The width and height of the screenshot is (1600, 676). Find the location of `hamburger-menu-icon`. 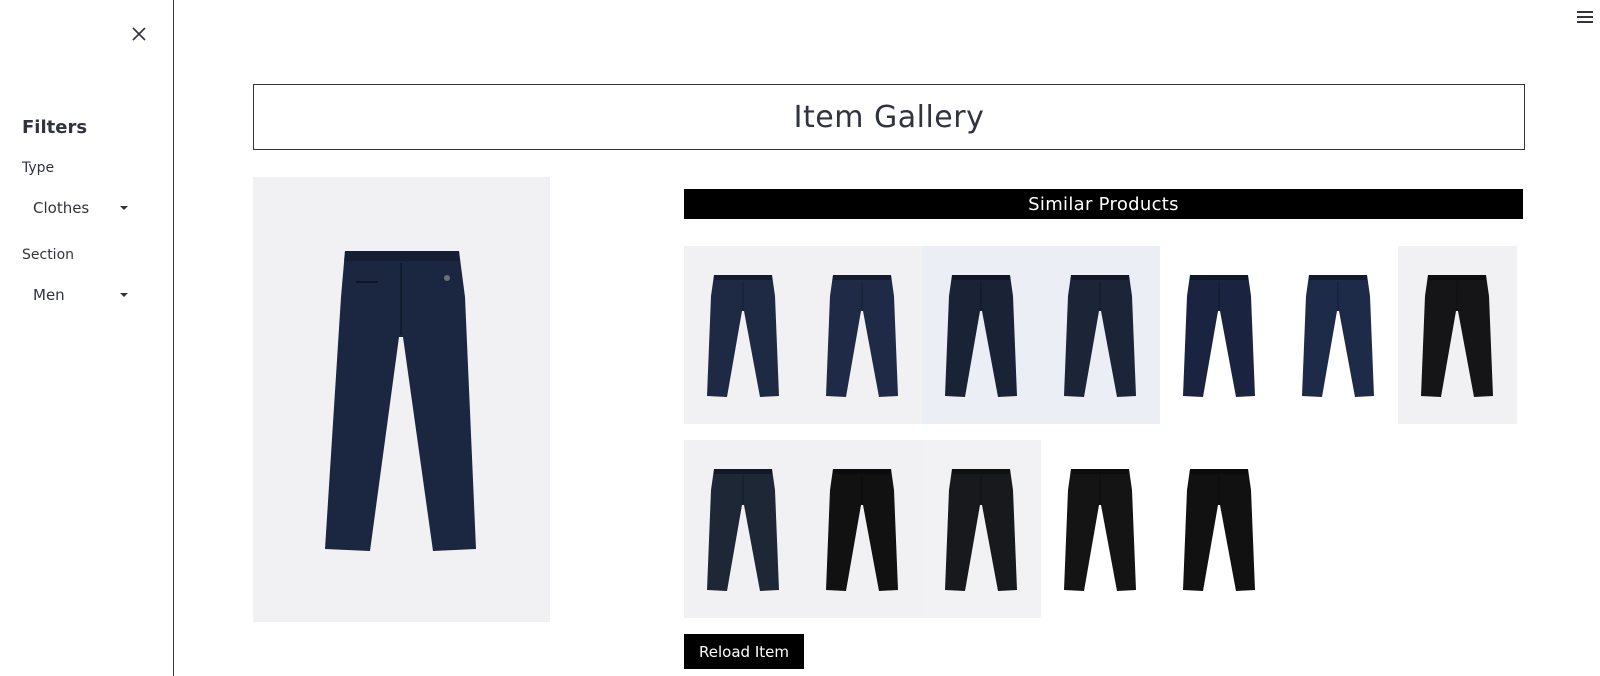

hamburger-menu-icon is located at coordinates (1585, 18).